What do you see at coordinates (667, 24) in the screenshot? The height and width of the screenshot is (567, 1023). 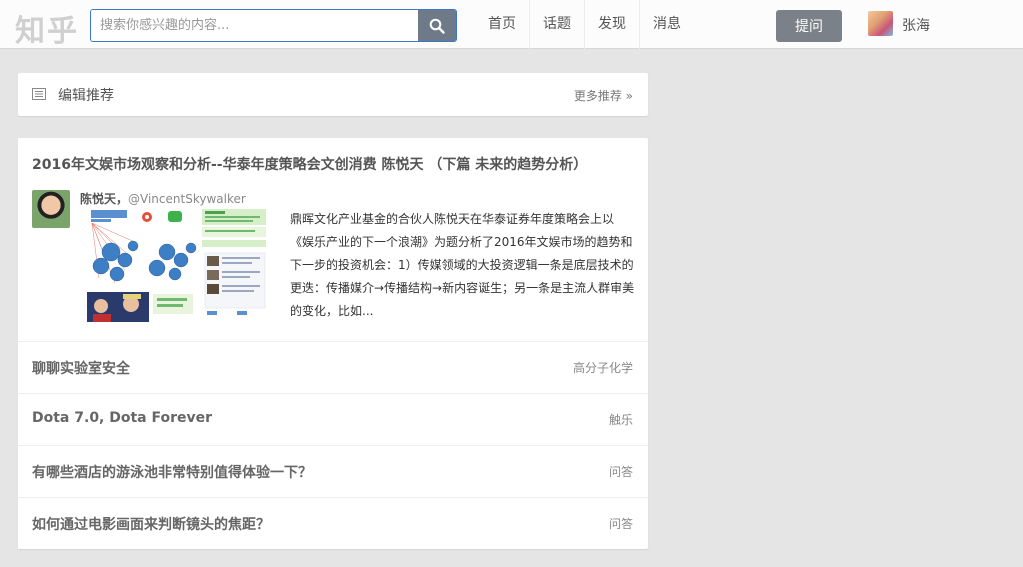 I see `nav-messages: 消息` at bounding box center [667, 24].